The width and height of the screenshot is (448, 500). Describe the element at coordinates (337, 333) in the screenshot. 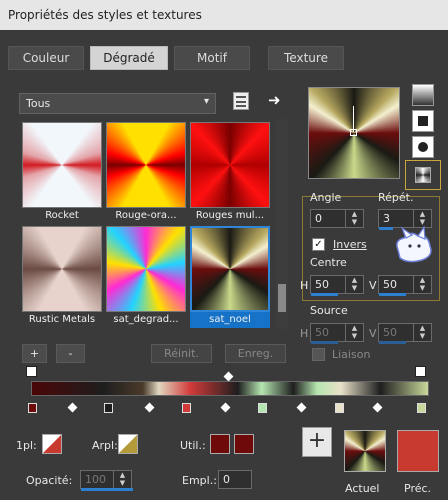

I see `source-h-input: 50 ▲ ▼` at that location.